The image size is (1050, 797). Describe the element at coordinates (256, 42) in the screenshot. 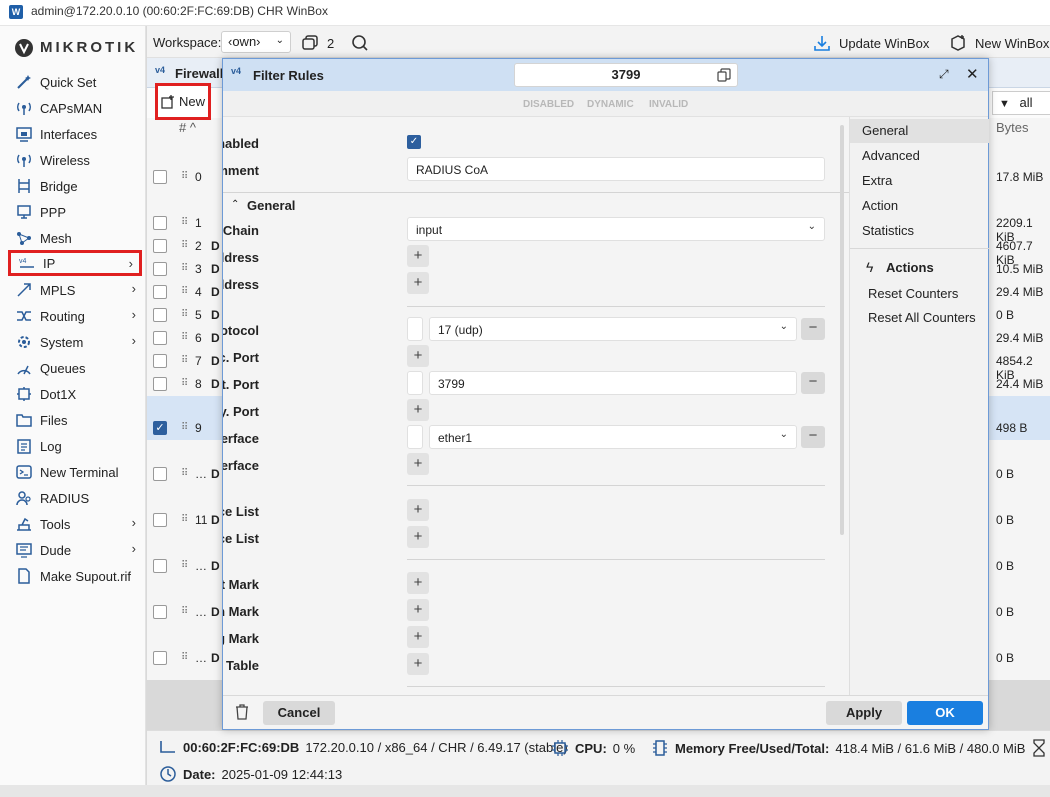

I see `workspace-select: ‹own› ⌄` at that location.